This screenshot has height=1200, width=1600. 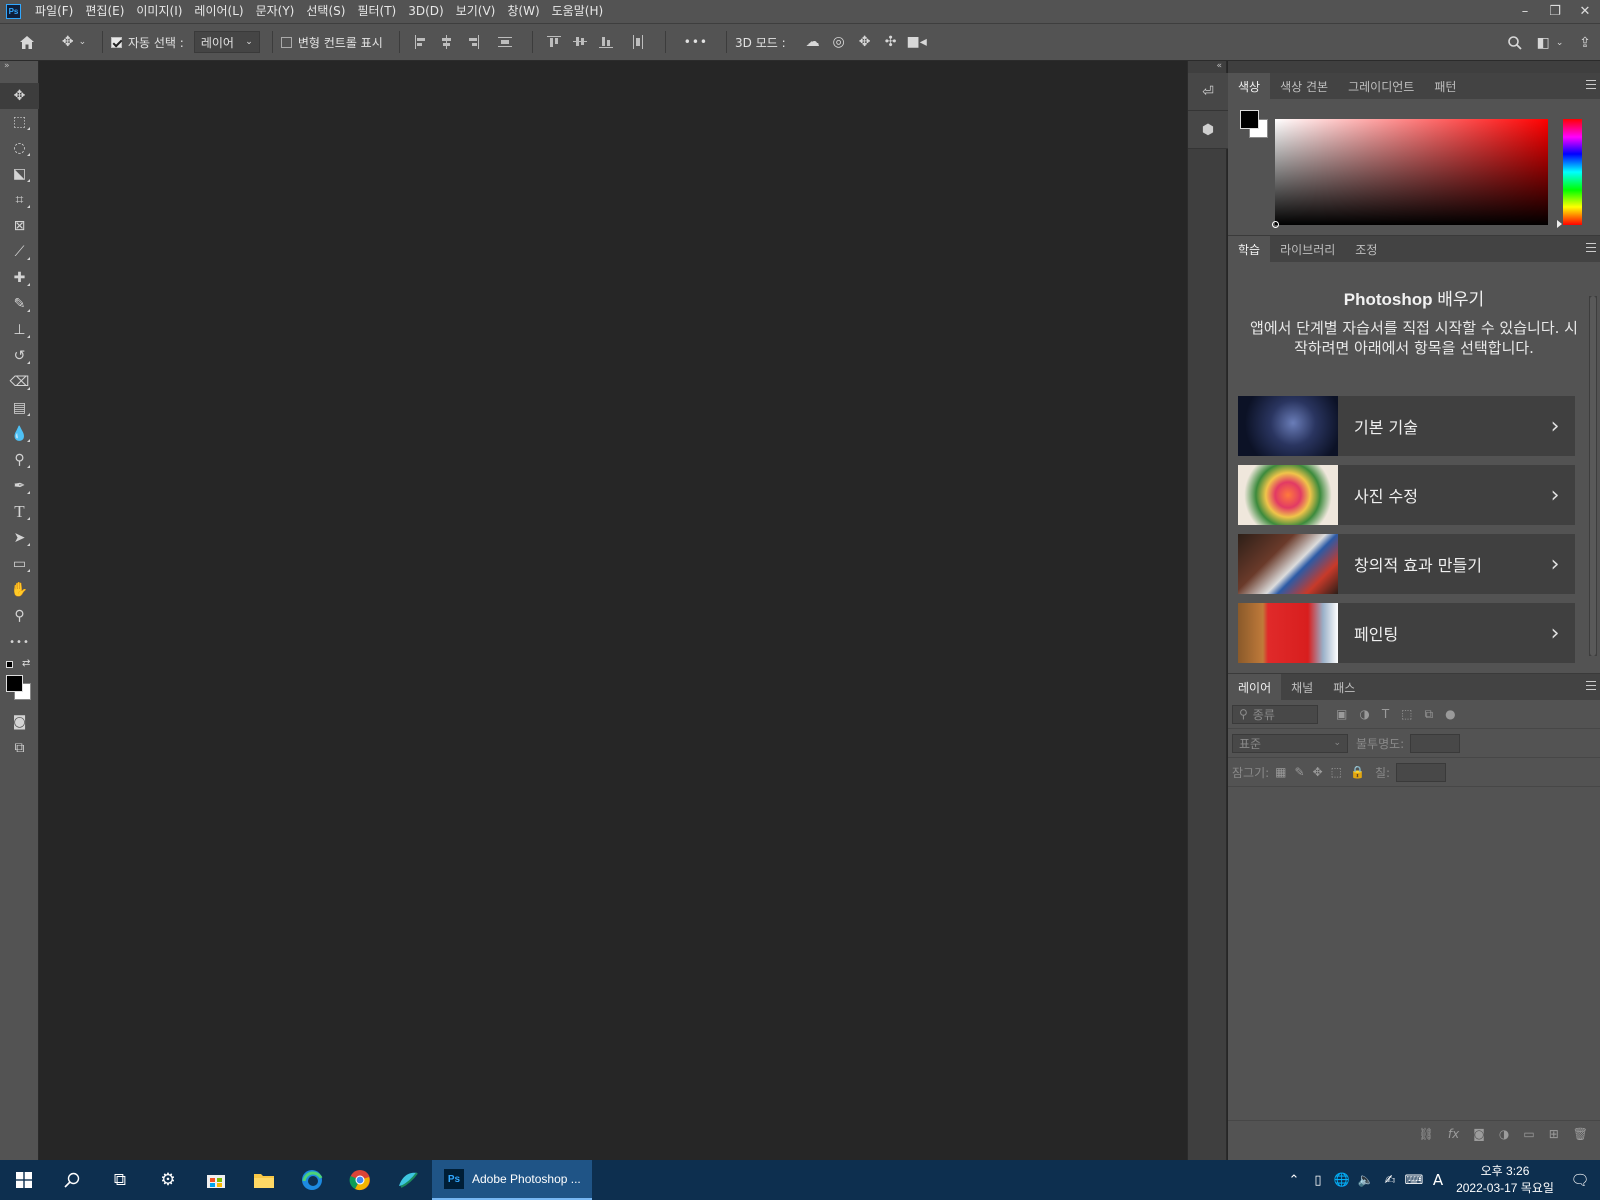 I want to click on color-panel-tab: 색상 견본, so click(x=1304, y=86).